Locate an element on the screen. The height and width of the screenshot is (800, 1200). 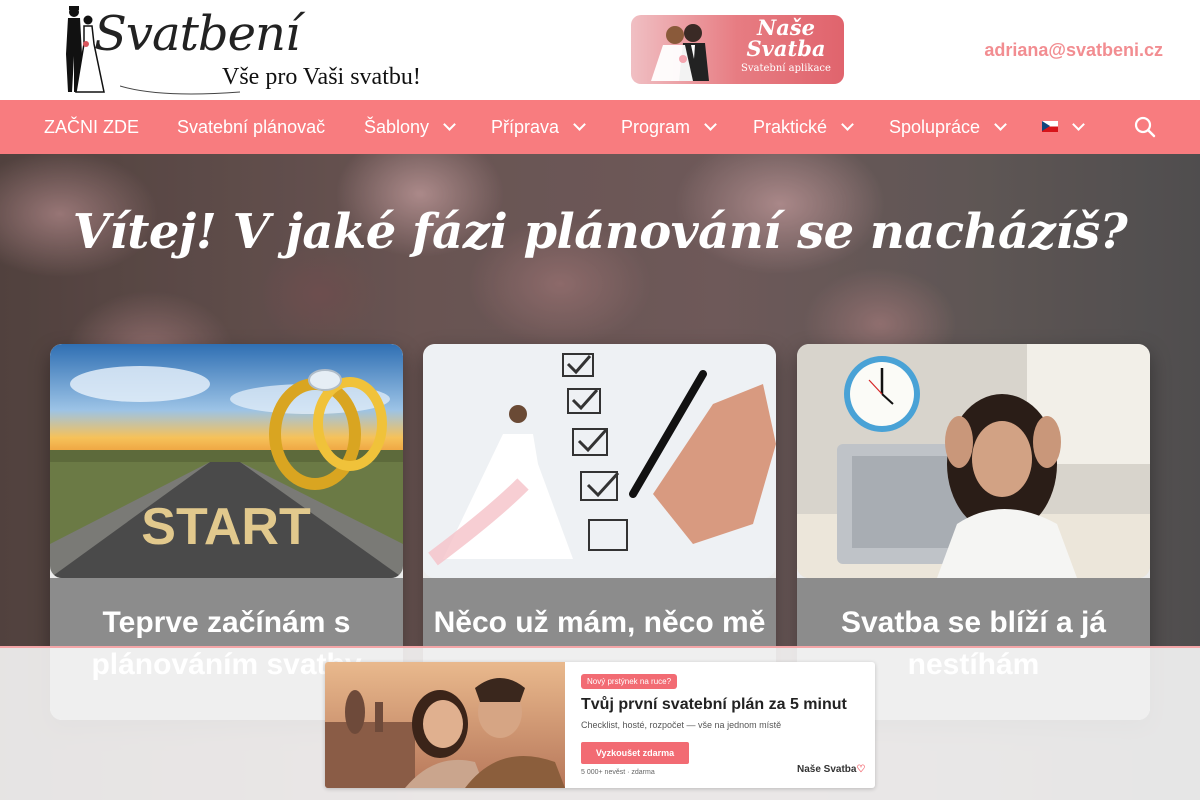
nav-label: ZAČNI ZDE is located at coordinates (92, 127).